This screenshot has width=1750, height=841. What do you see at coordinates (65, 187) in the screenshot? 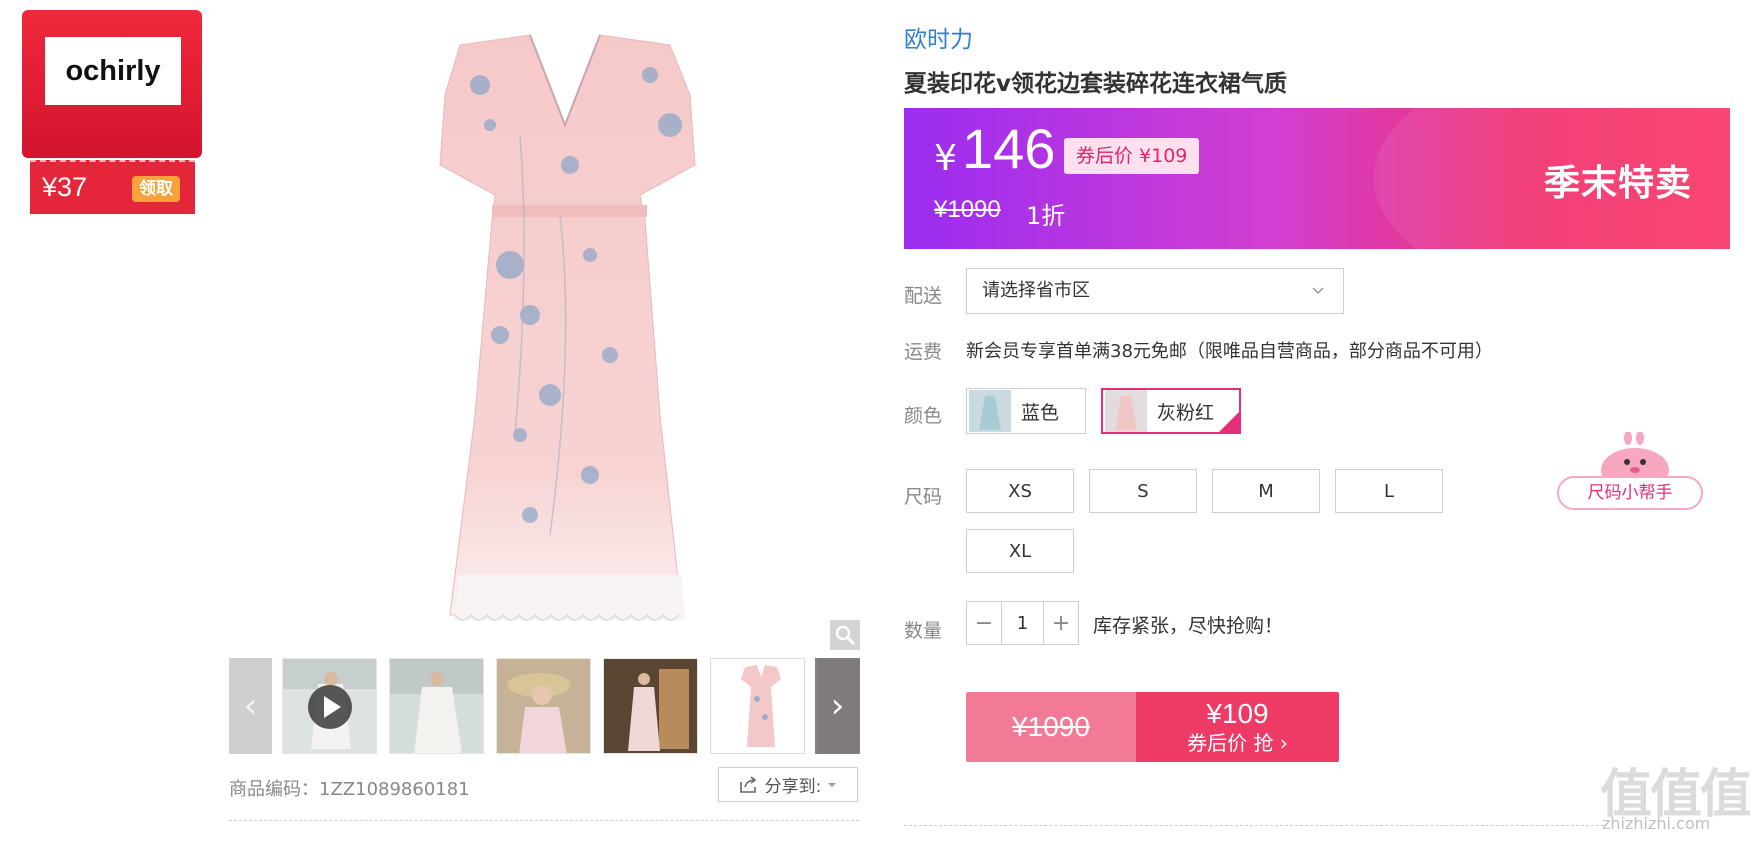
I see `coupon-amount: ¥37` at bounding box center [65, 187].